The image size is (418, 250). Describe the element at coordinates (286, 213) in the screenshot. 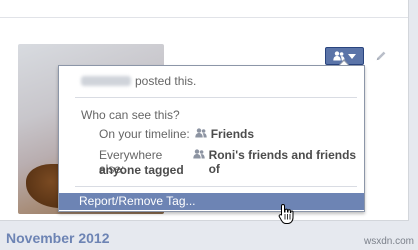

I see `hand-pointer-icon` at that location.